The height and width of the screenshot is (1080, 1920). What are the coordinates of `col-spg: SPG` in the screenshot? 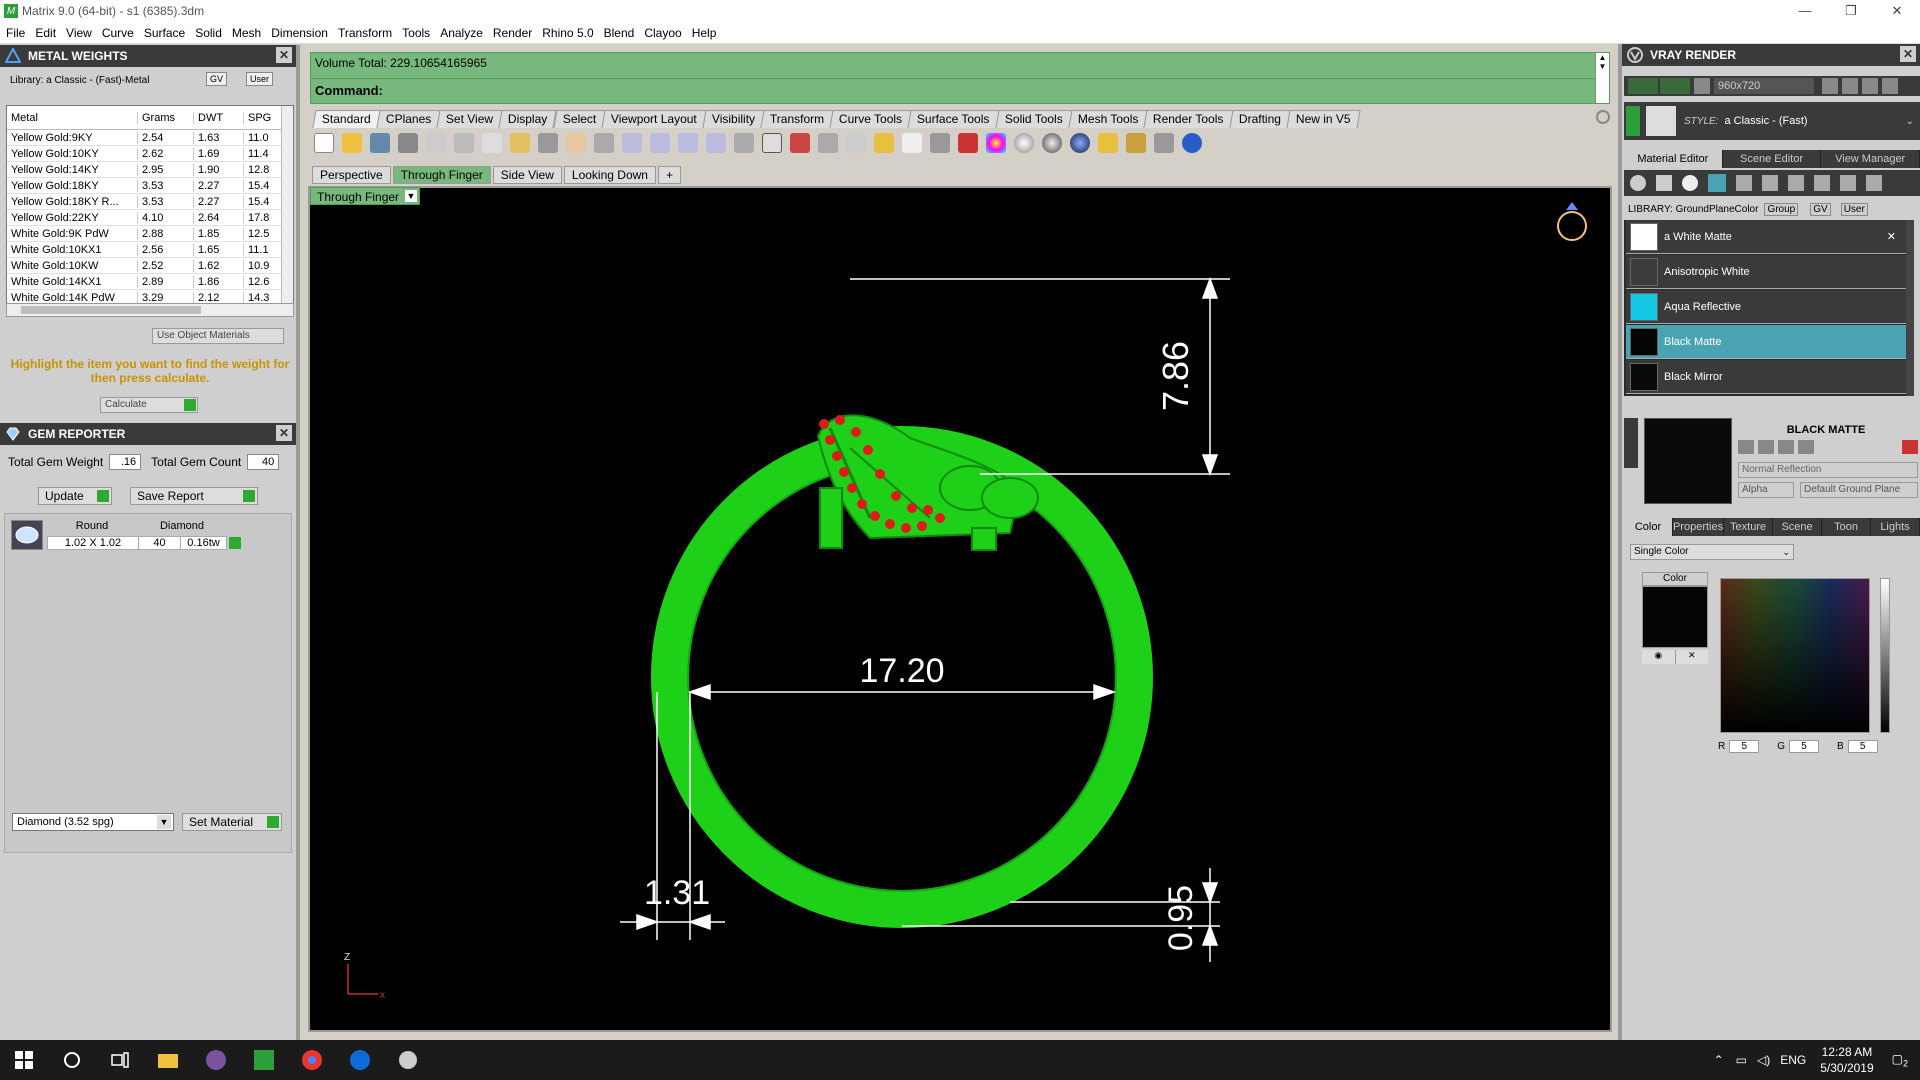 It's located at (263, 117).